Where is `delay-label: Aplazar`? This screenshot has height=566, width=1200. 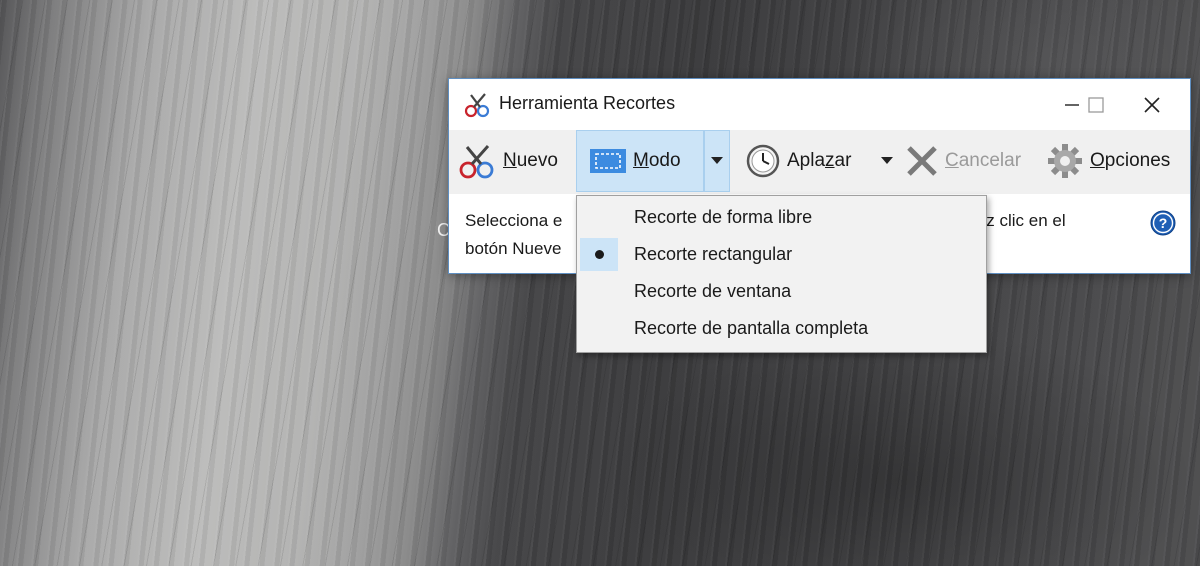
delay-label: Aplazar is located at coordinates (819, 160).